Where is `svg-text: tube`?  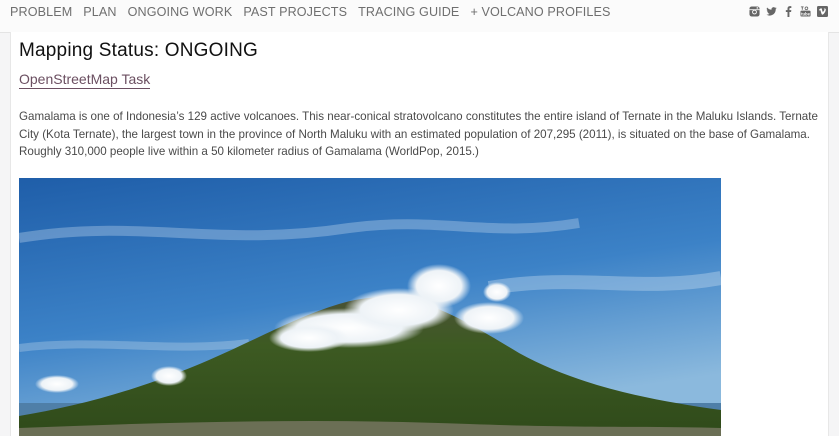
svg-text: tube is located at coordinates (806, 13).